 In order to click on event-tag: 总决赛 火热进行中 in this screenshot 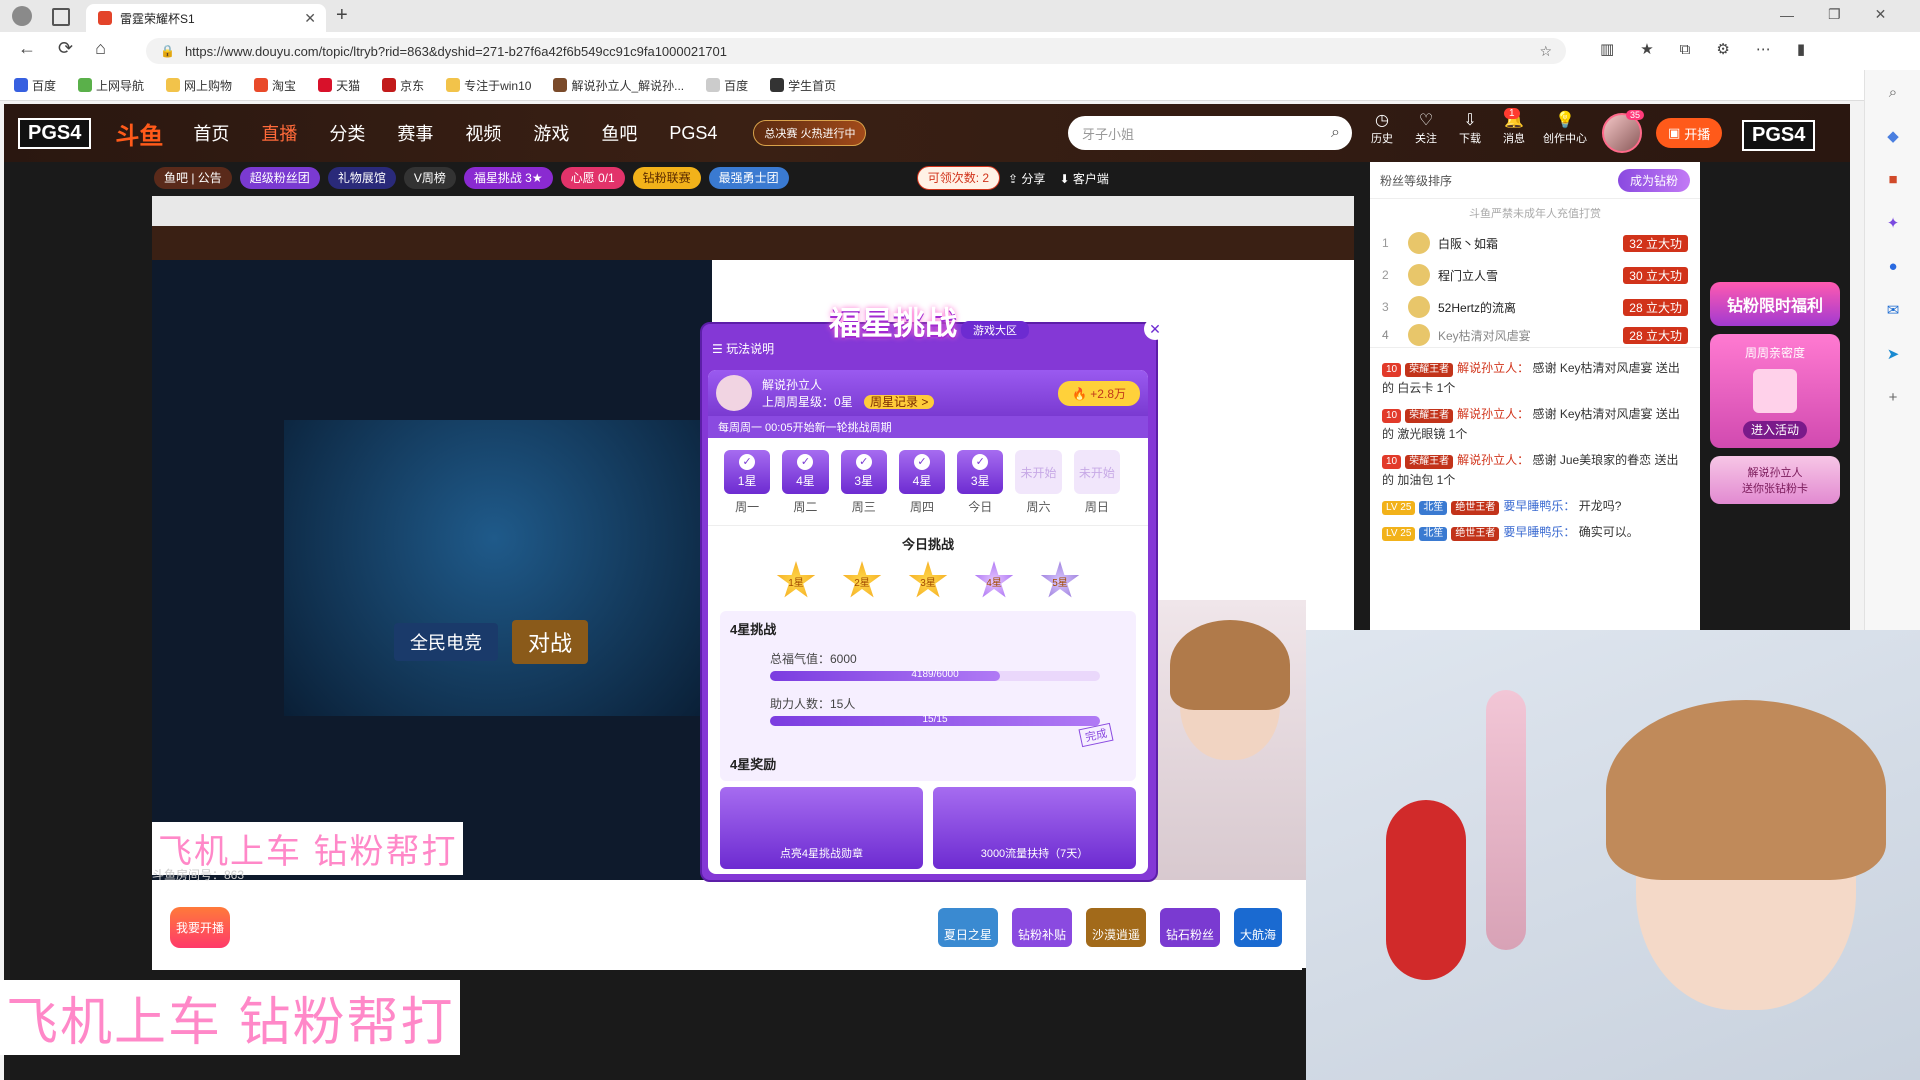, I will do `click(810, 133)`.